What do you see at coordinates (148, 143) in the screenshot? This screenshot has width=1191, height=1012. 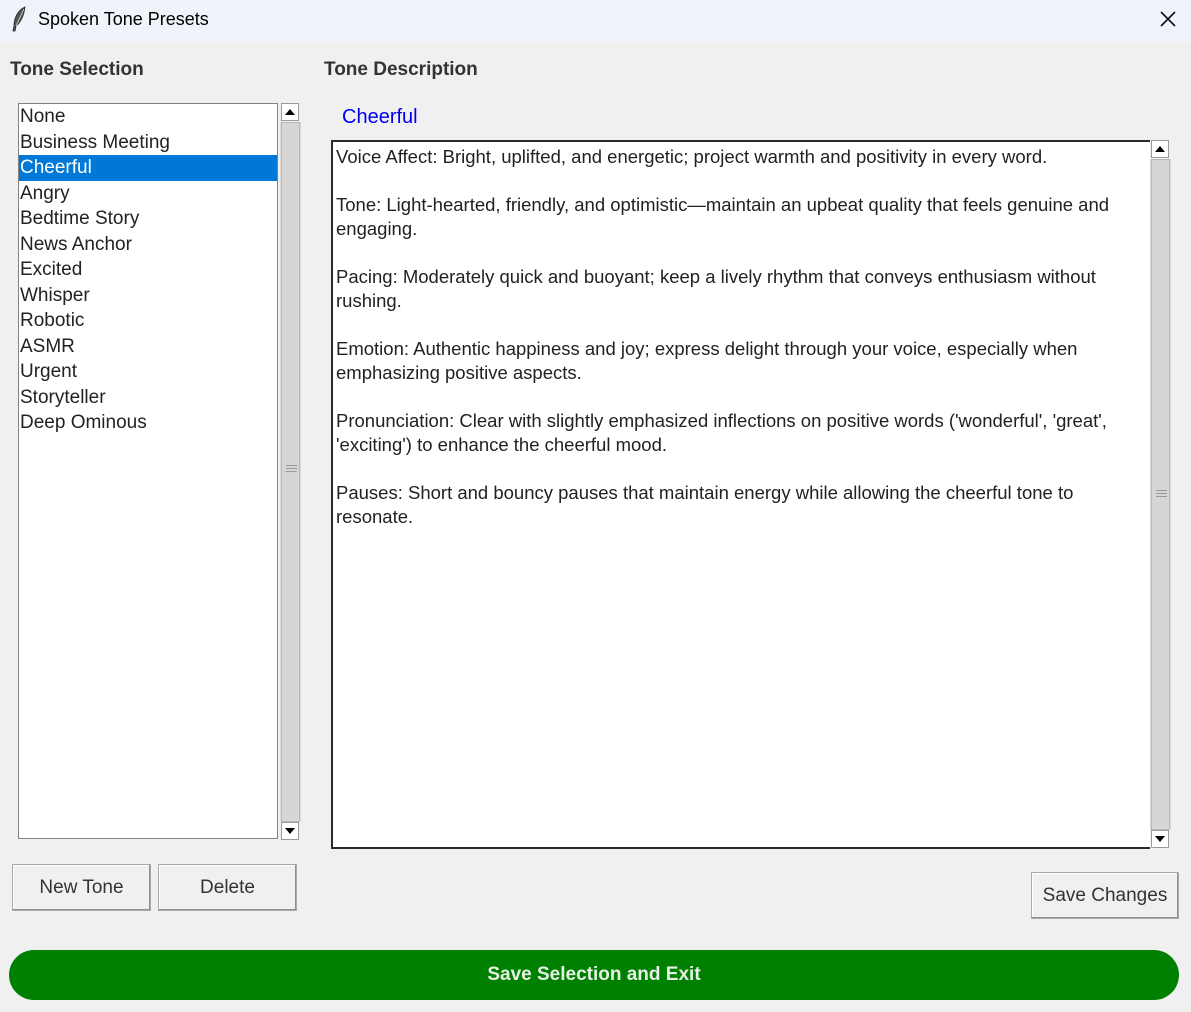 I see `tone-list-item: Business Meeting` at bounding box center [148, 143].